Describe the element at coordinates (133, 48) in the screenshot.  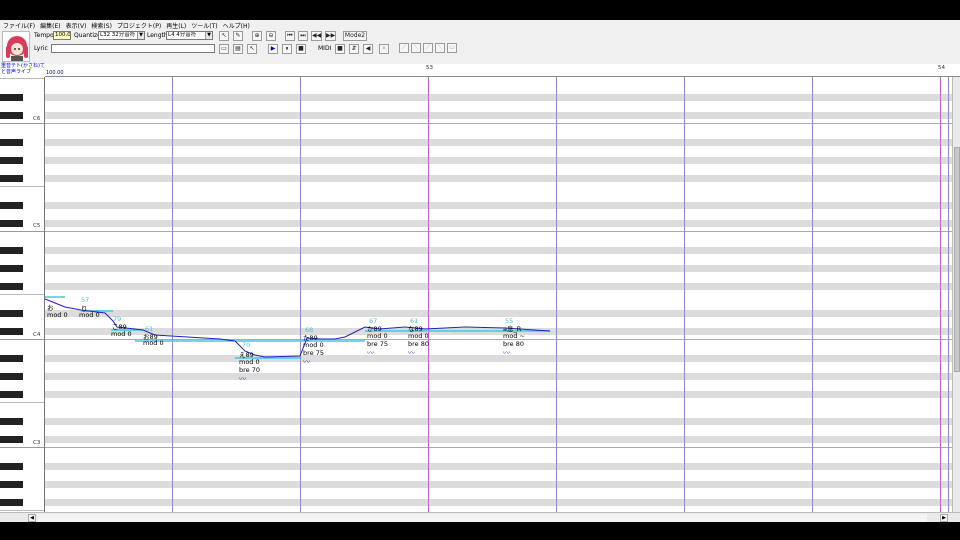
I see `lyric-input` at that location.